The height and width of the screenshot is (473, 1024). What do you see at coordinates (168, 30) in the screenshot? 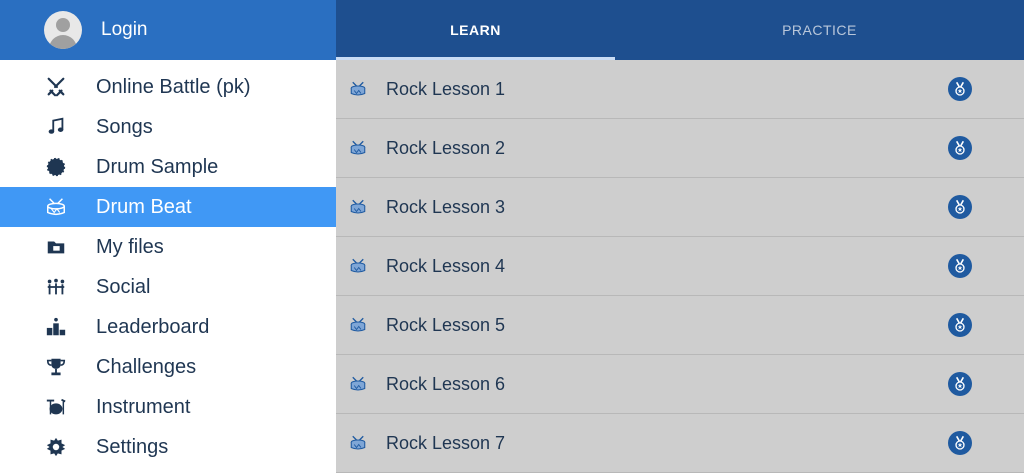
I see `sidebar-header: Login` at bounding box center [168, 30].